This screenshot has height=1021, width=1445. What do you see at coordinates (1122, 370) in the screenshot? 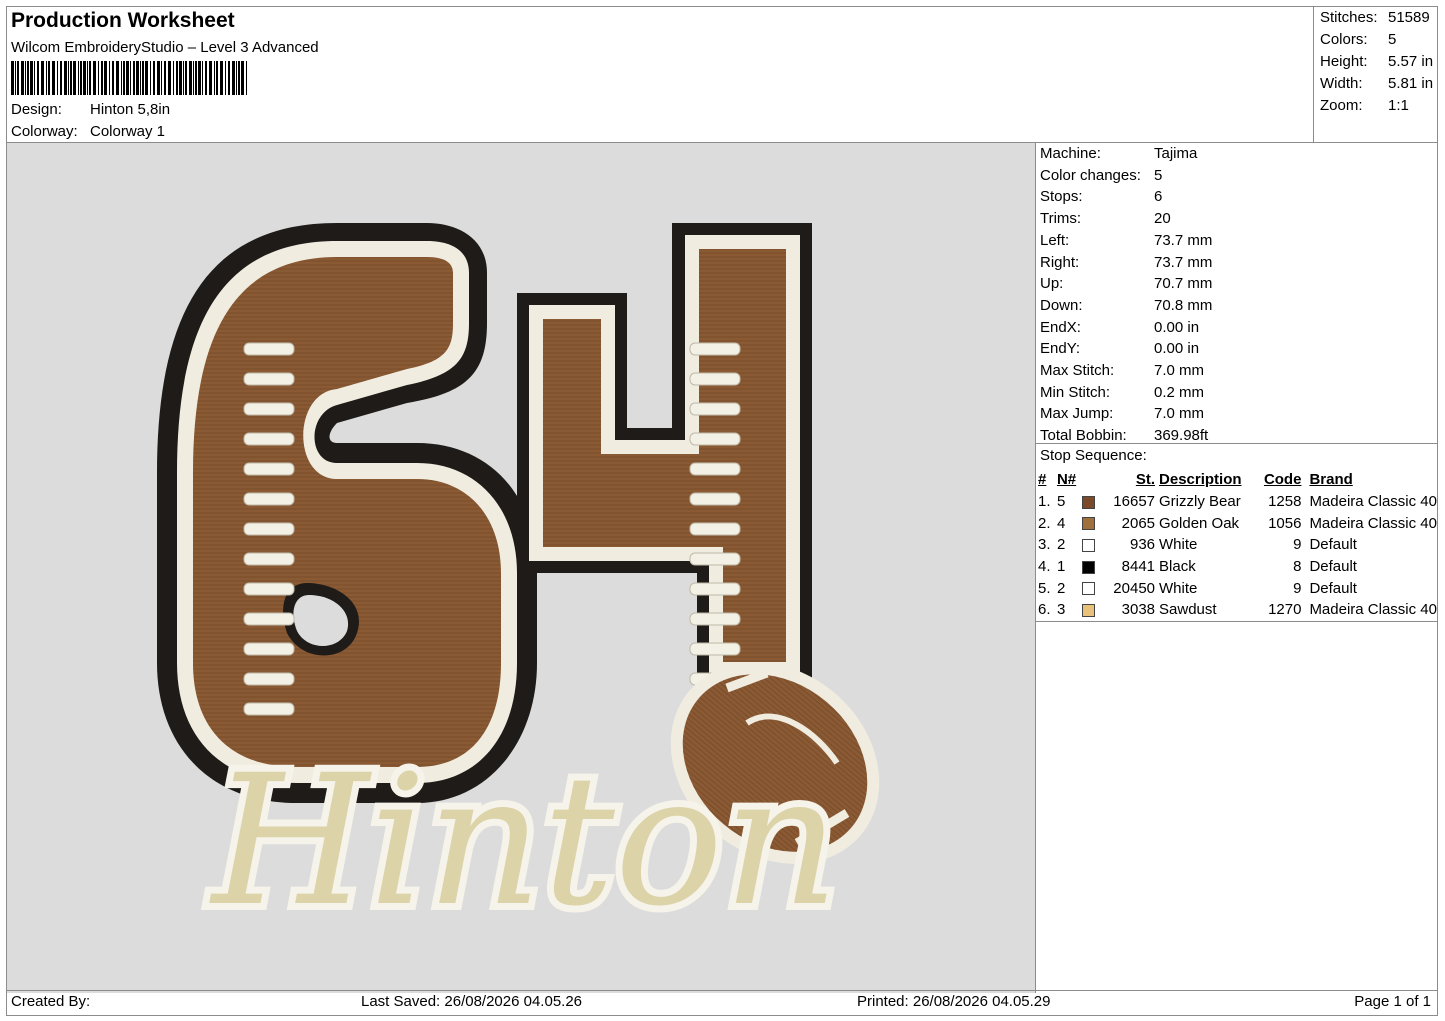
I see `machine-info-row: Max Stitch: 7.0 mm` at bounding box center [1122, 370].